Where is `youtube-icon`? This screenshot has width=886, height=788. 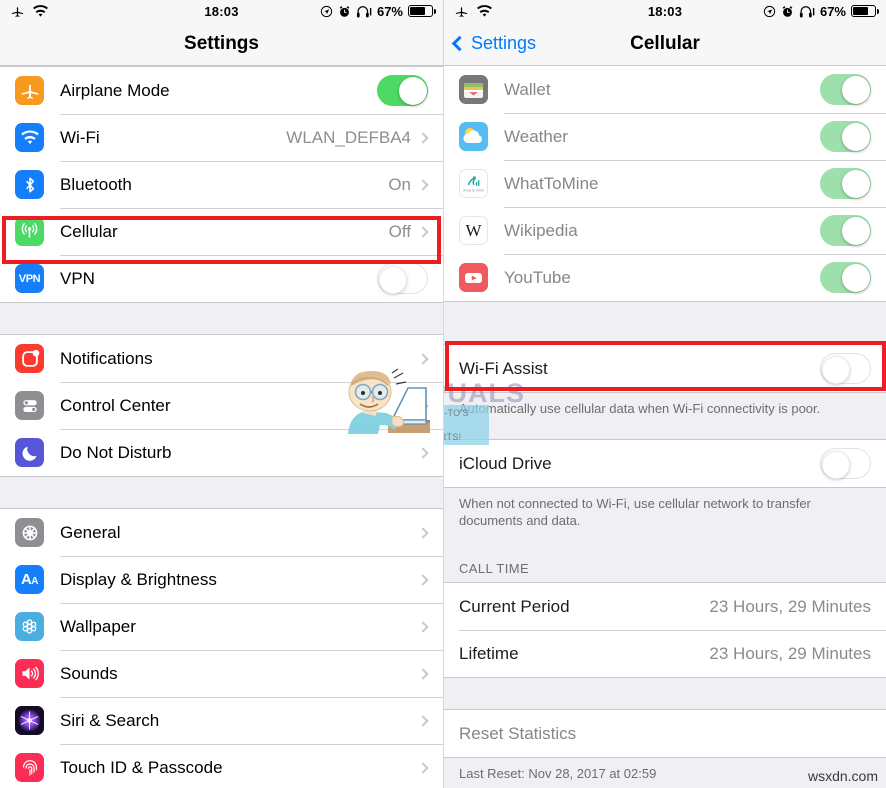
youtube-icon is located at coordinates (473, 277).